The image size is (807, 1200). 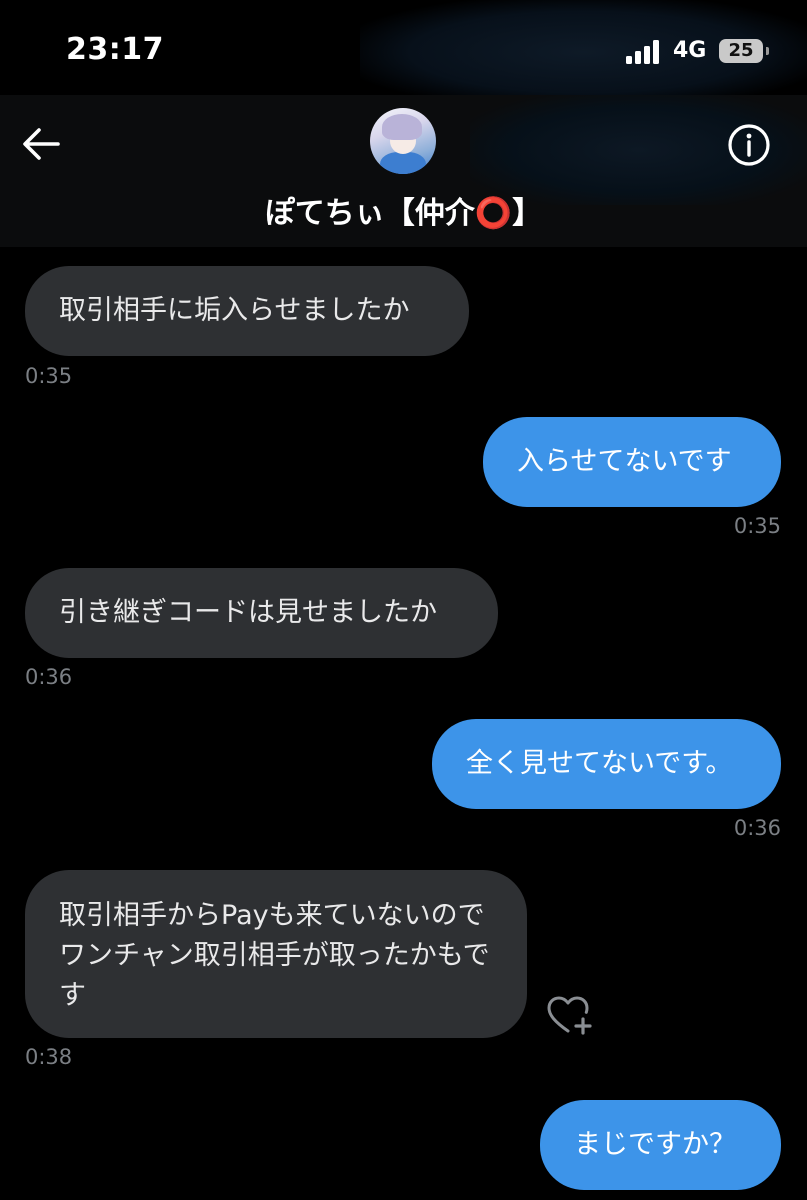 What do you see at coordinates (41, 144) in the screenshot?
I see `arrow-left-icon` at bounding box center [41, 144].